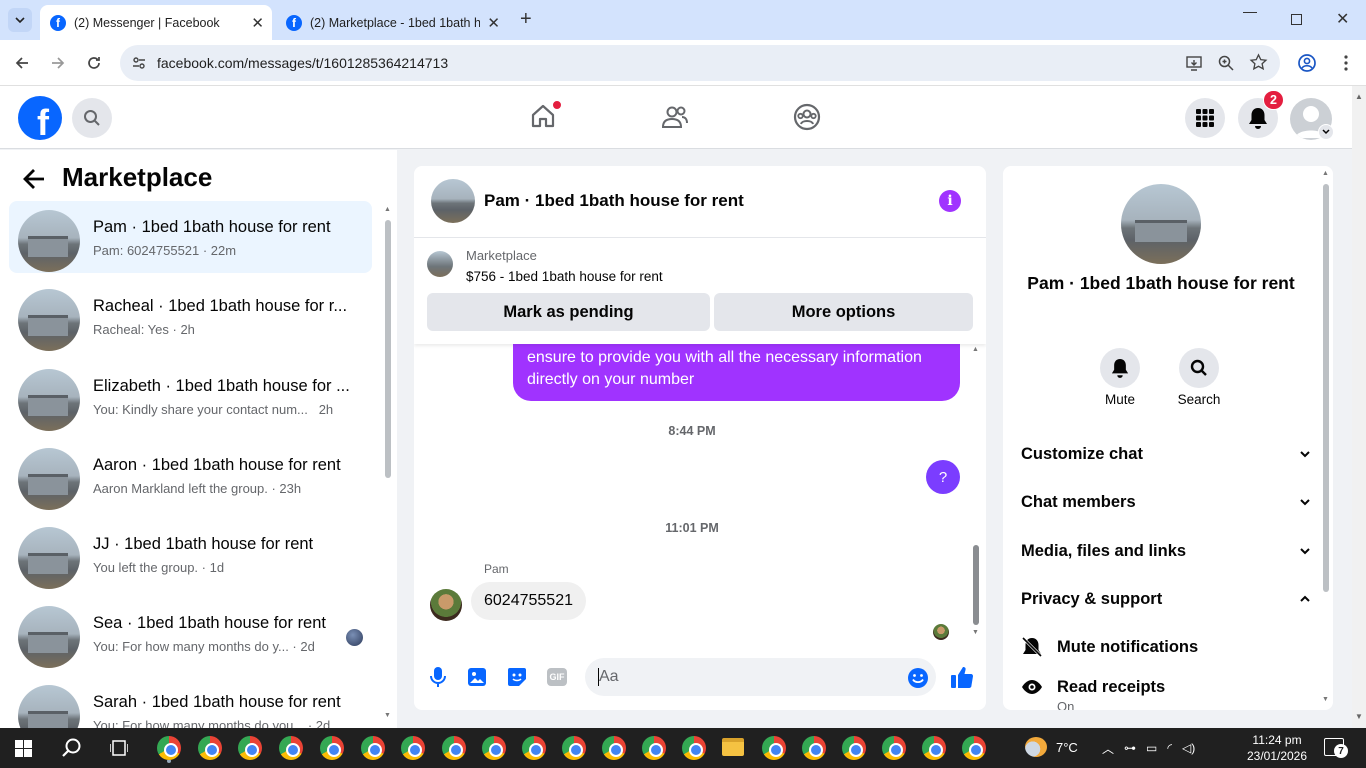 This screenshot has height=768, width=1366. I want to click on gif-button: GIF, so click(557, 677).